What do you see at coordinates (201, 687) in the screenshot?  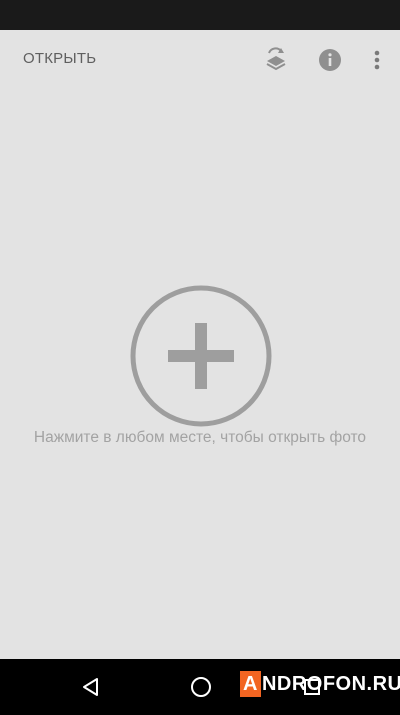 I see `home-icon` at bounding box center [201, 687].